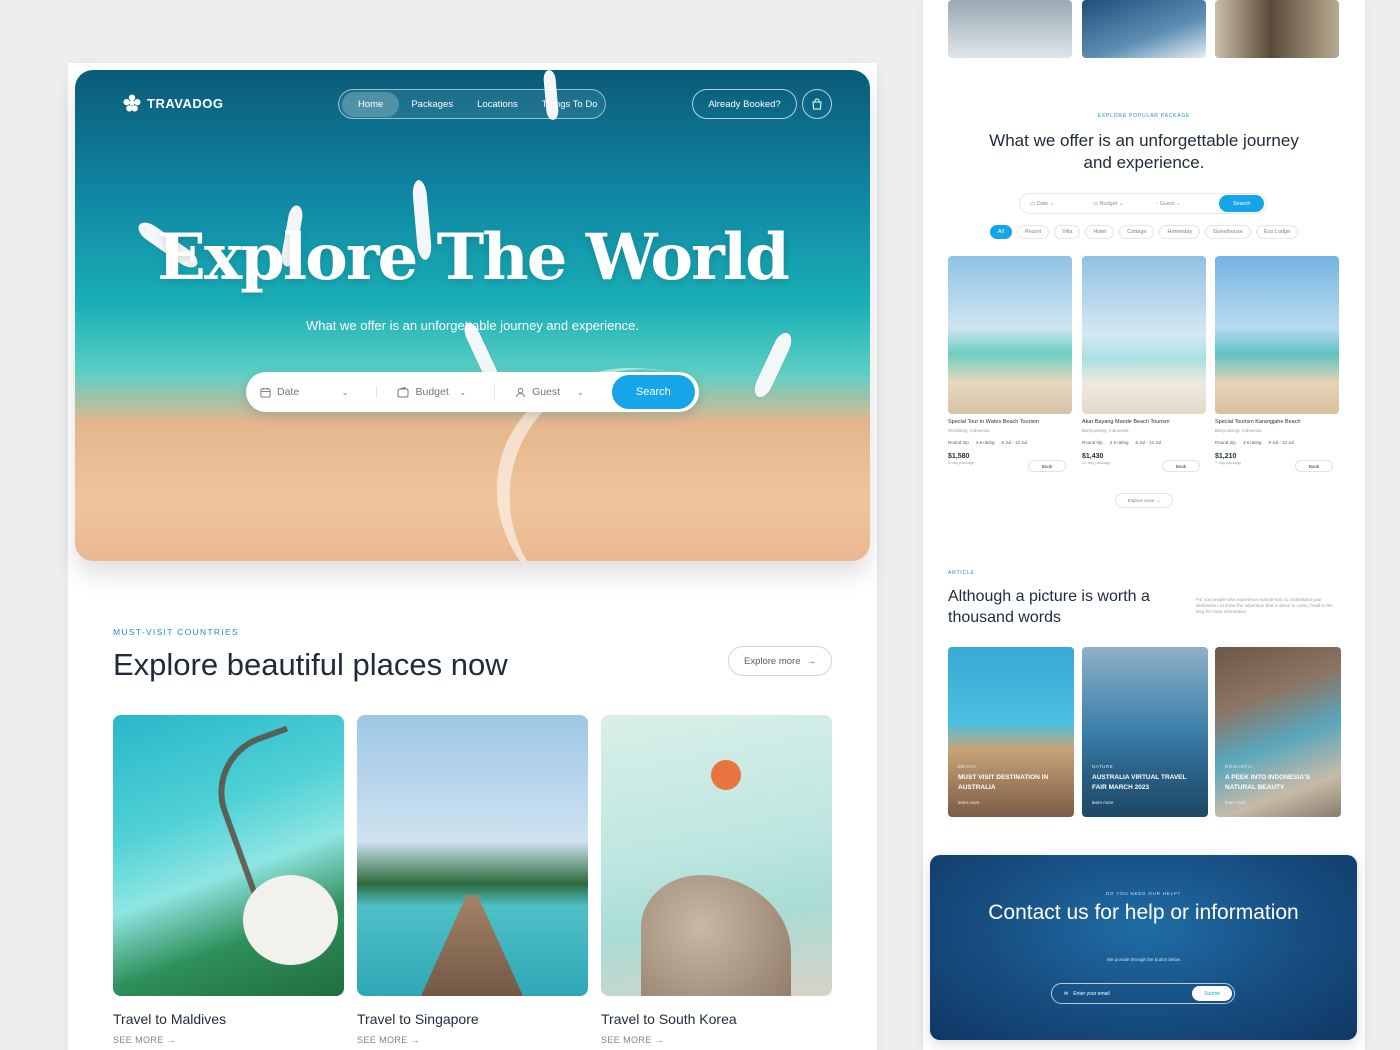 Image resolution: width=1400 pixels, height=1050 pixels. I want to click on submit-button: Submit, so click(1212, 993).